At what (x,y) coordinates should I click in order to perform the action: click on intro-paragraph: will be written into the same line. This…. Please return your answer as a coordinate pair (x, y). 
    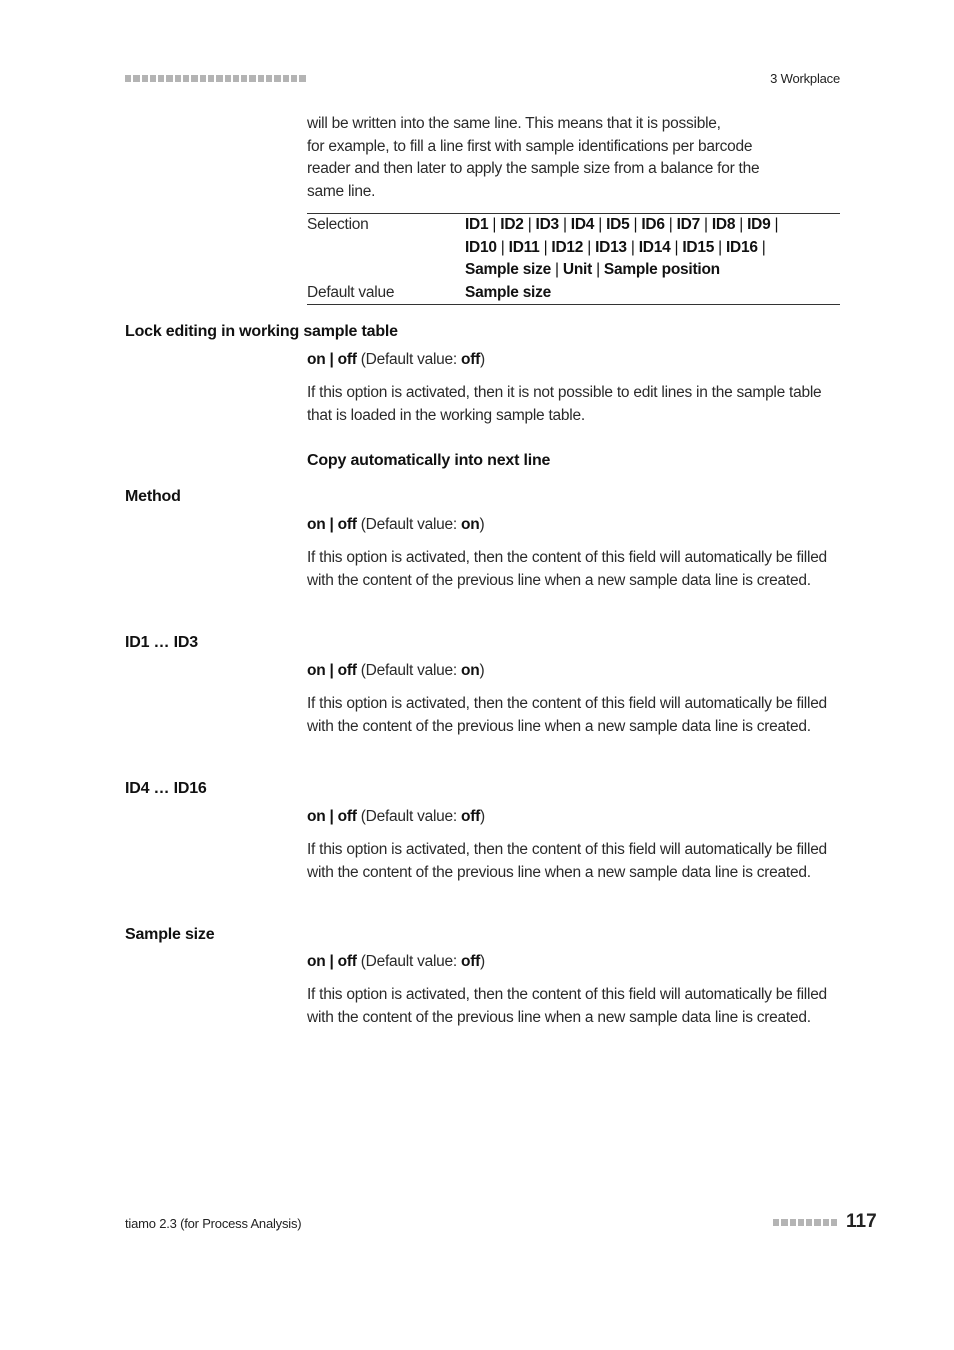
    Looking at the image, I should click on (574, 158).